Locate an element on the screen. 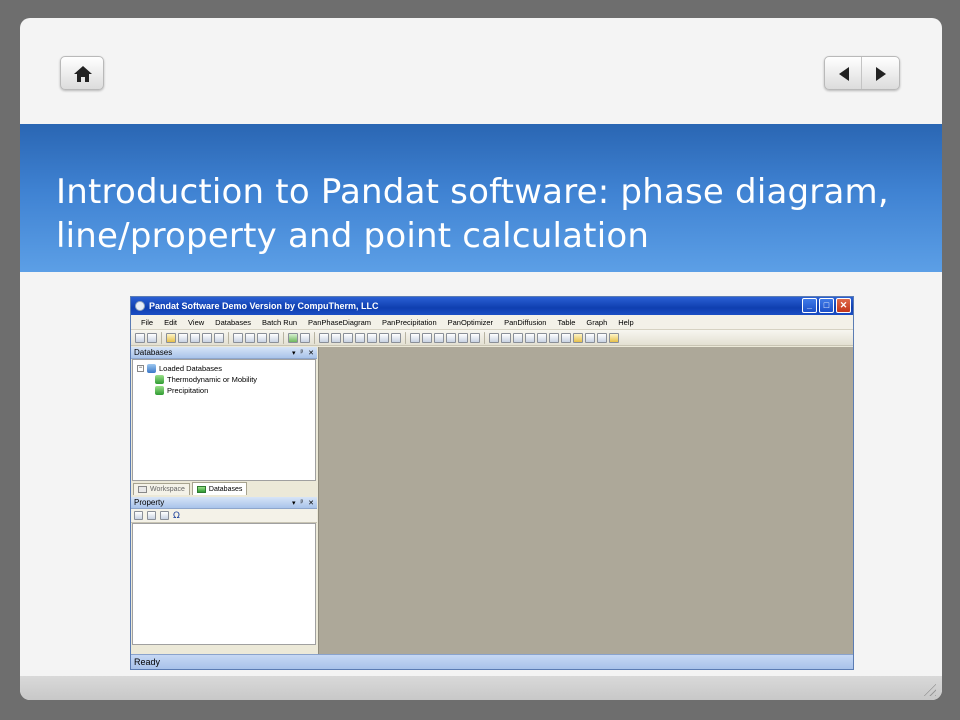  line-calc-icon is located at coordinates (336, 337).